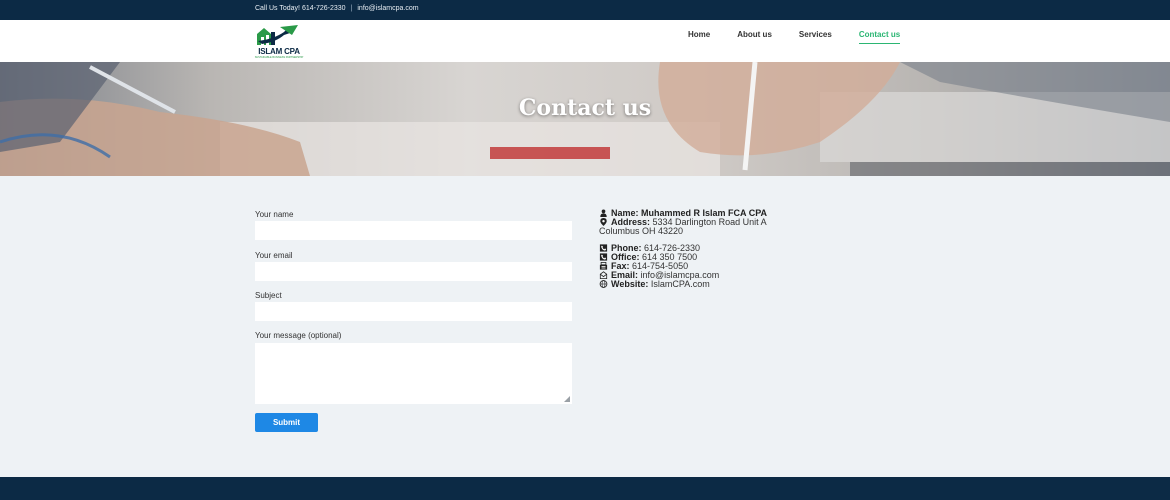  I want to click on contact-website-value: IslamCPA.com, so click(680, 284).